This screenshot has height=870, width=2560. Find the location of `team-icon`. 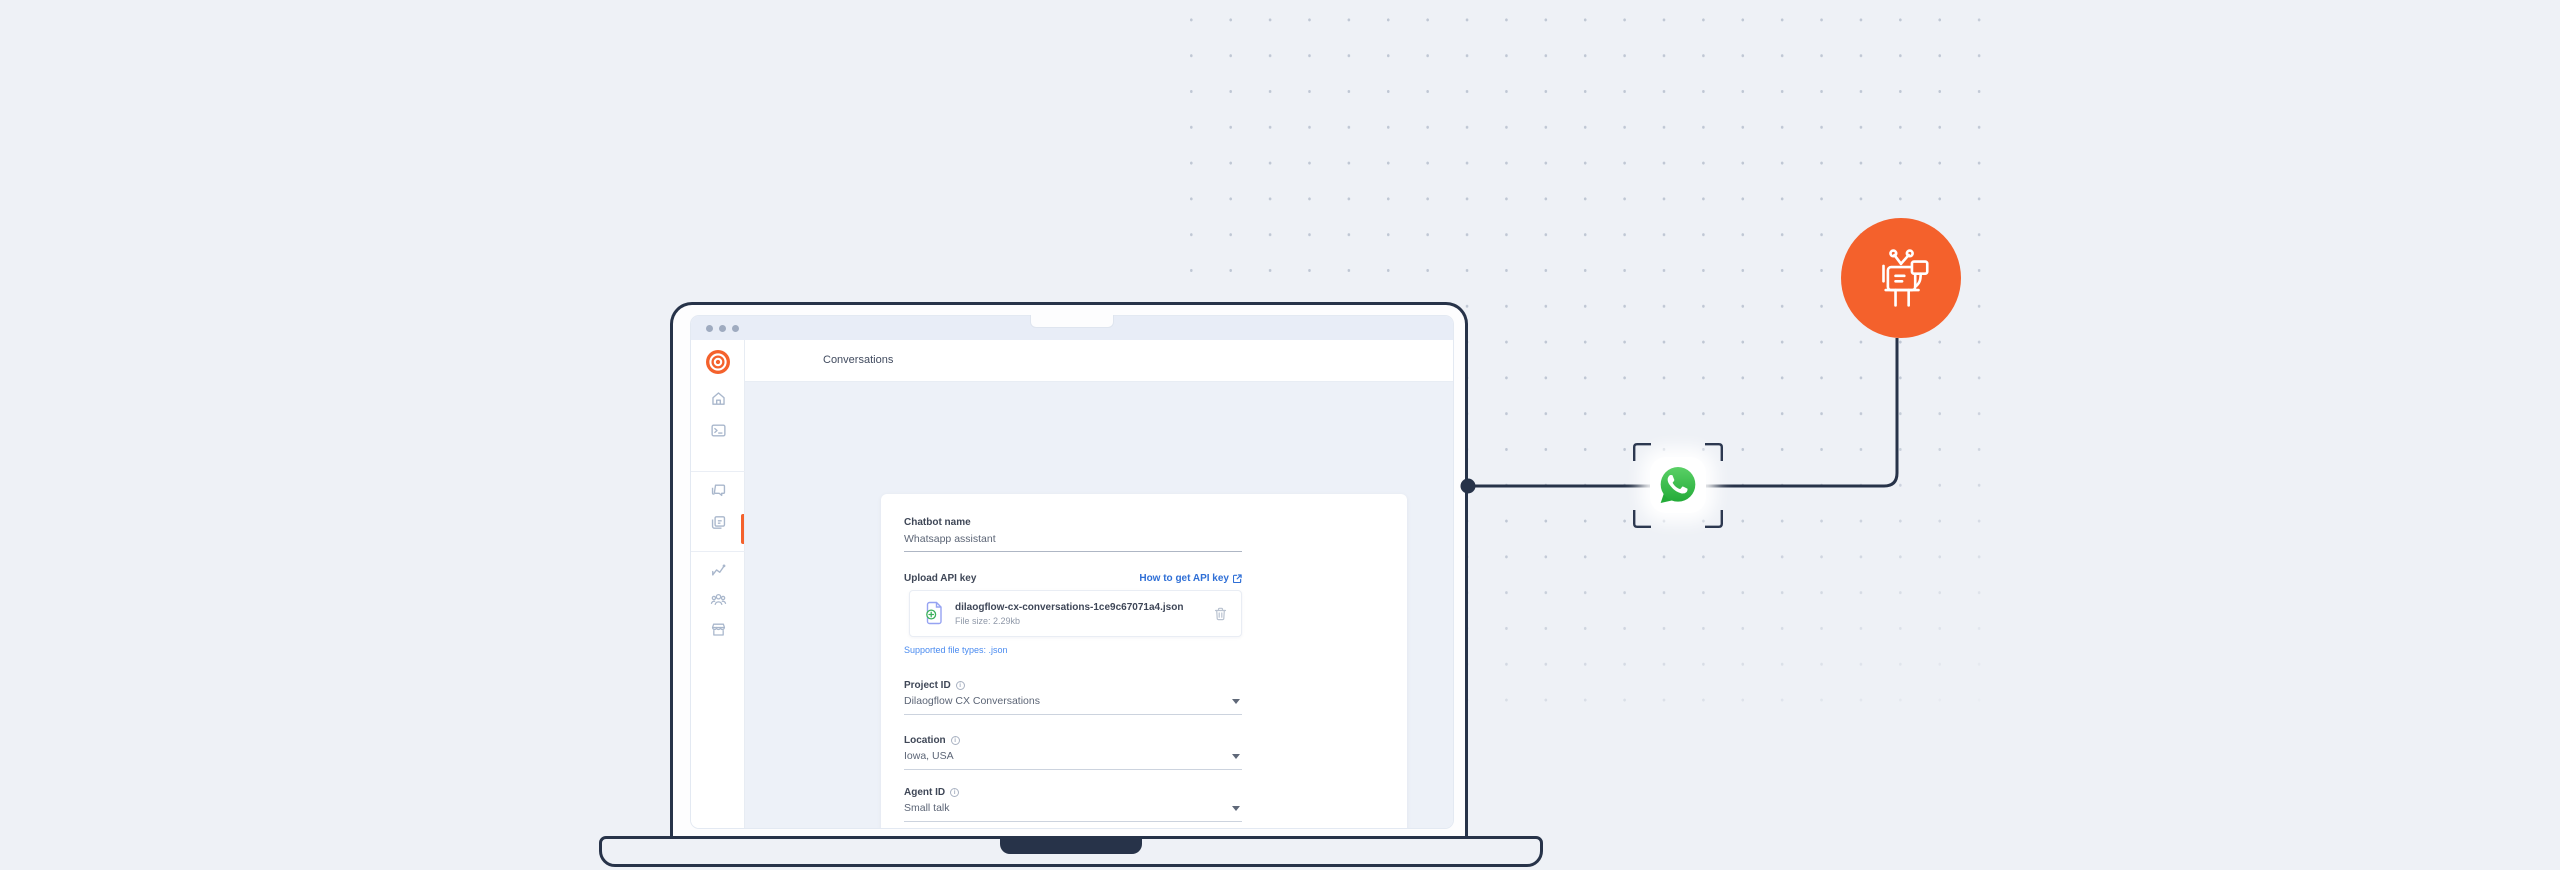

team-icon is located at coordinates (718, 599).